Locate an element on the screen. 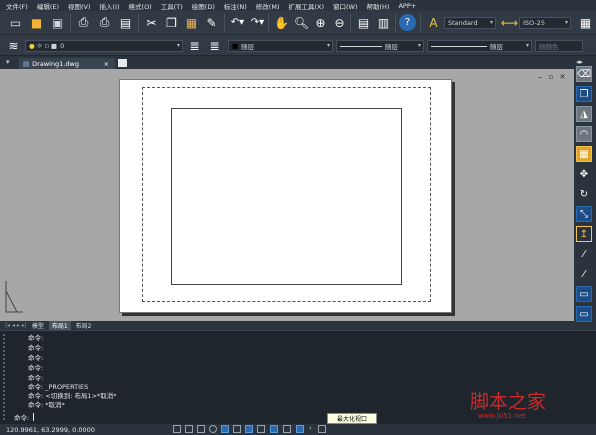  scale-icon: ⤡ is located at coordinates (584, 214).